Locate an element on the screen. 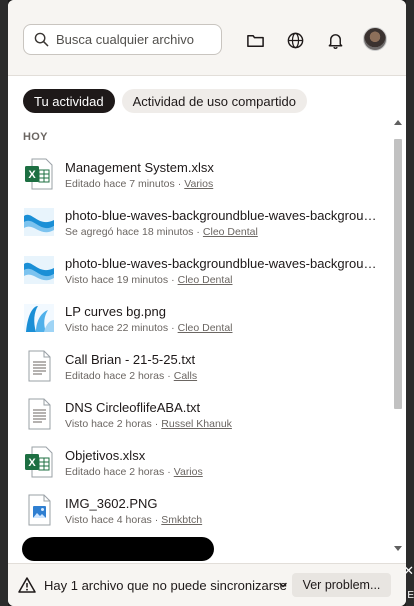  file-location-link: Russel Khanuk is located at coordinates (196, 424).